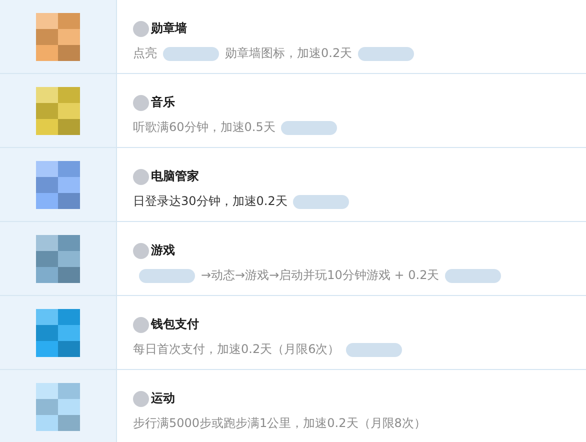 The height and width of the screenshot is (442, 586). I want to click on task-description: 日登录达30分钟，加速0.2天, so click(210, 201).